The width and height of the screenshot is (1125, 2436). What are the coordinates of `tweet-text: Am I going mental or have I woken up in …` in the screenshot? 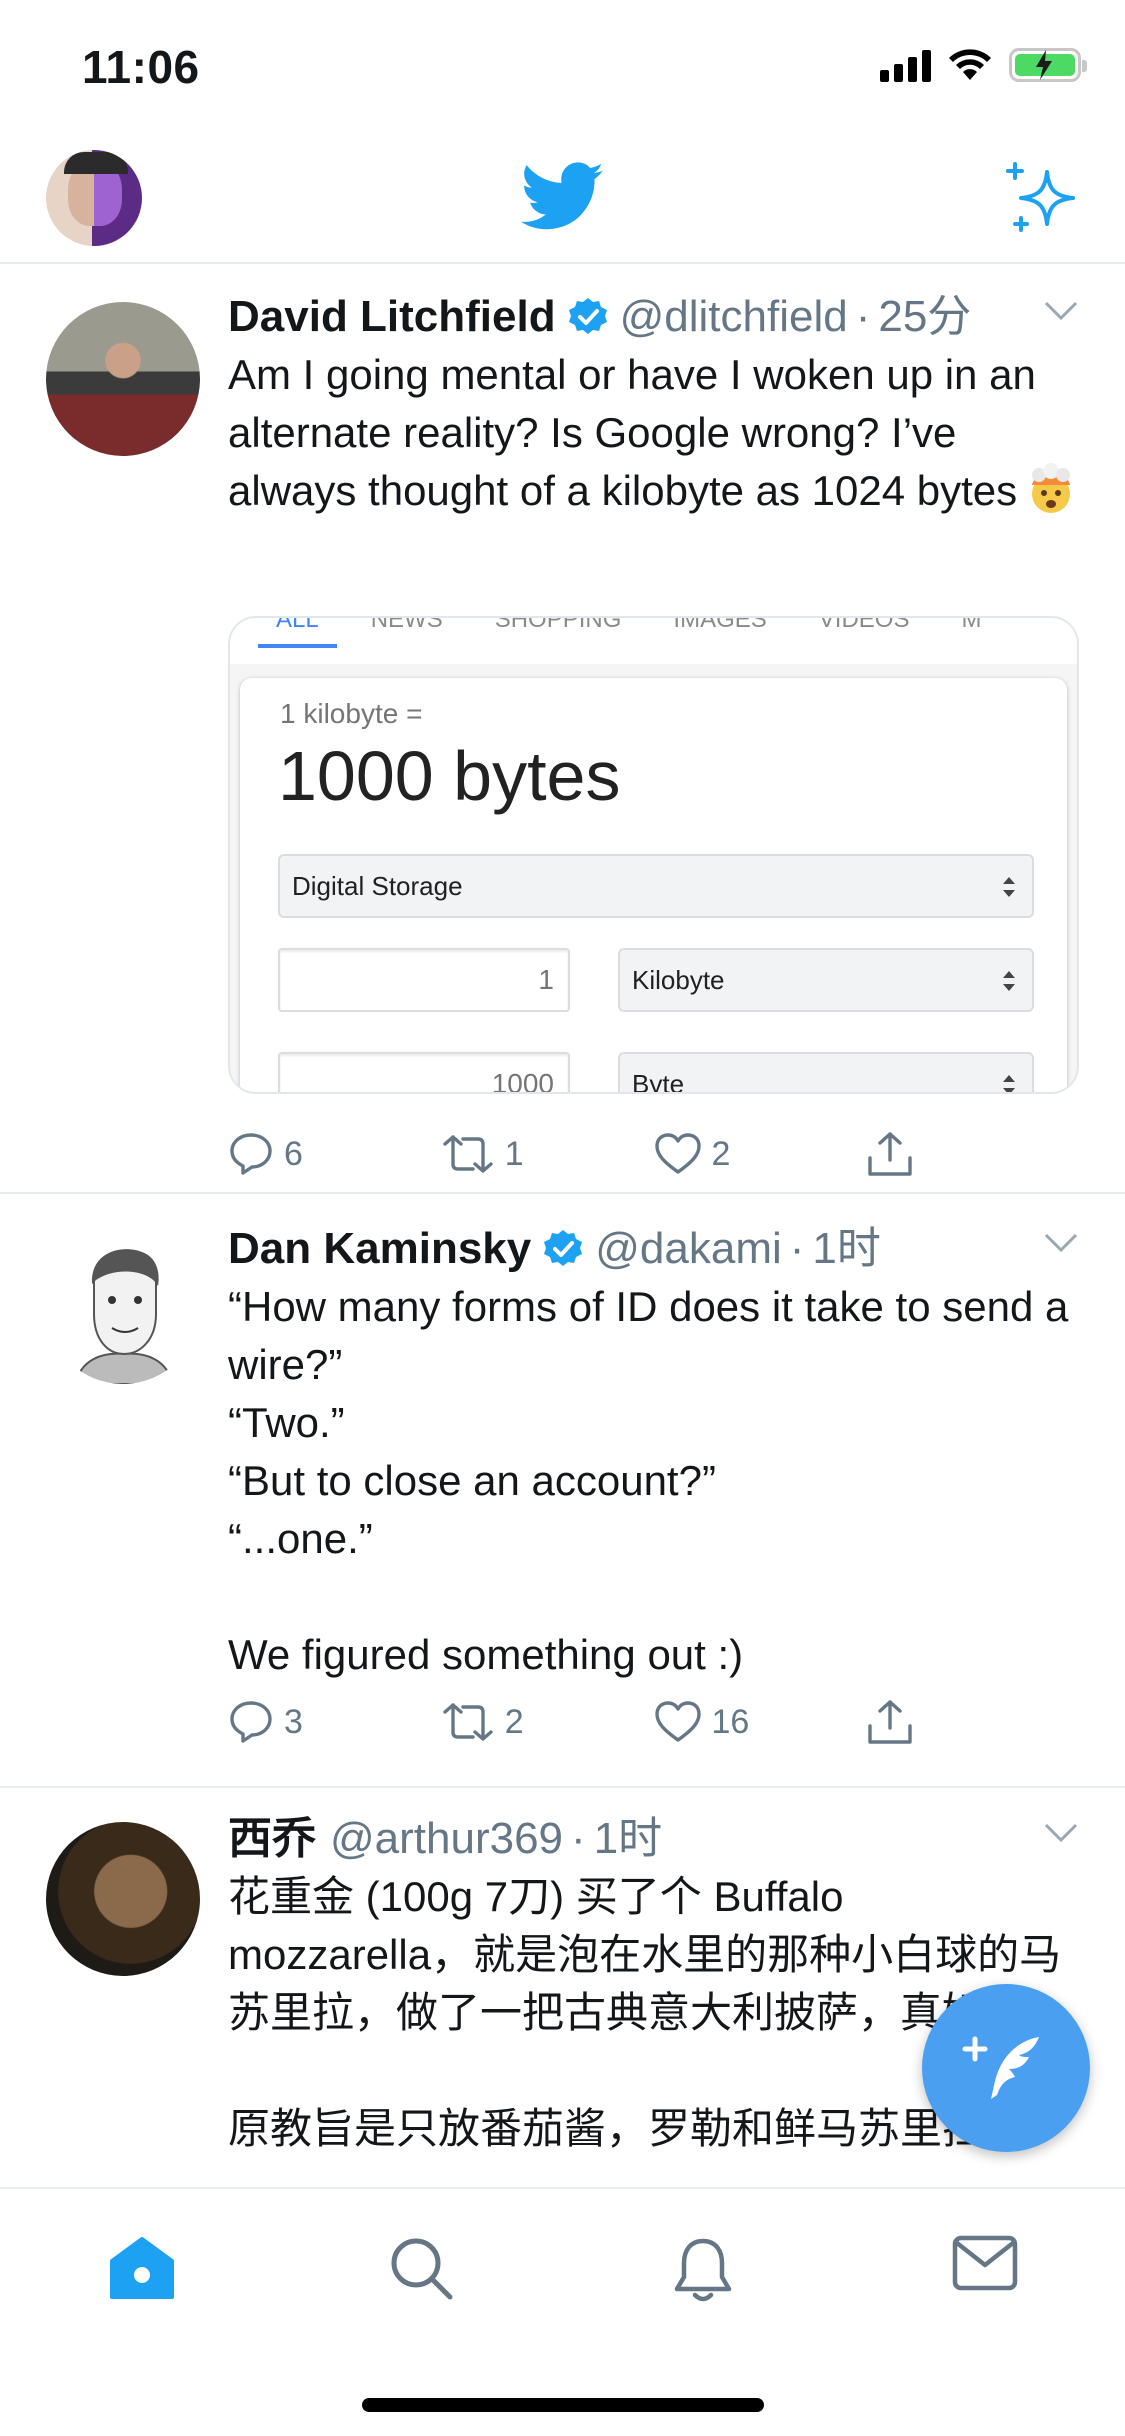 It's located at (653, 433).